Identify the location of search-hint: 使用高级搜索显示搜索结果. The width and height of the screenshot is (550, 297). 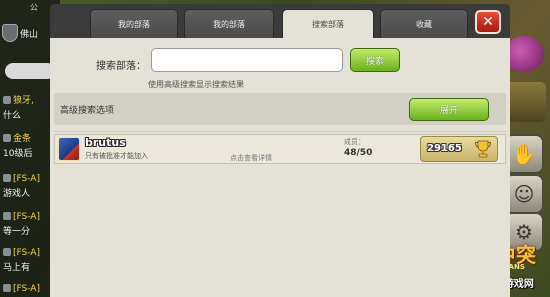
(196, 84).